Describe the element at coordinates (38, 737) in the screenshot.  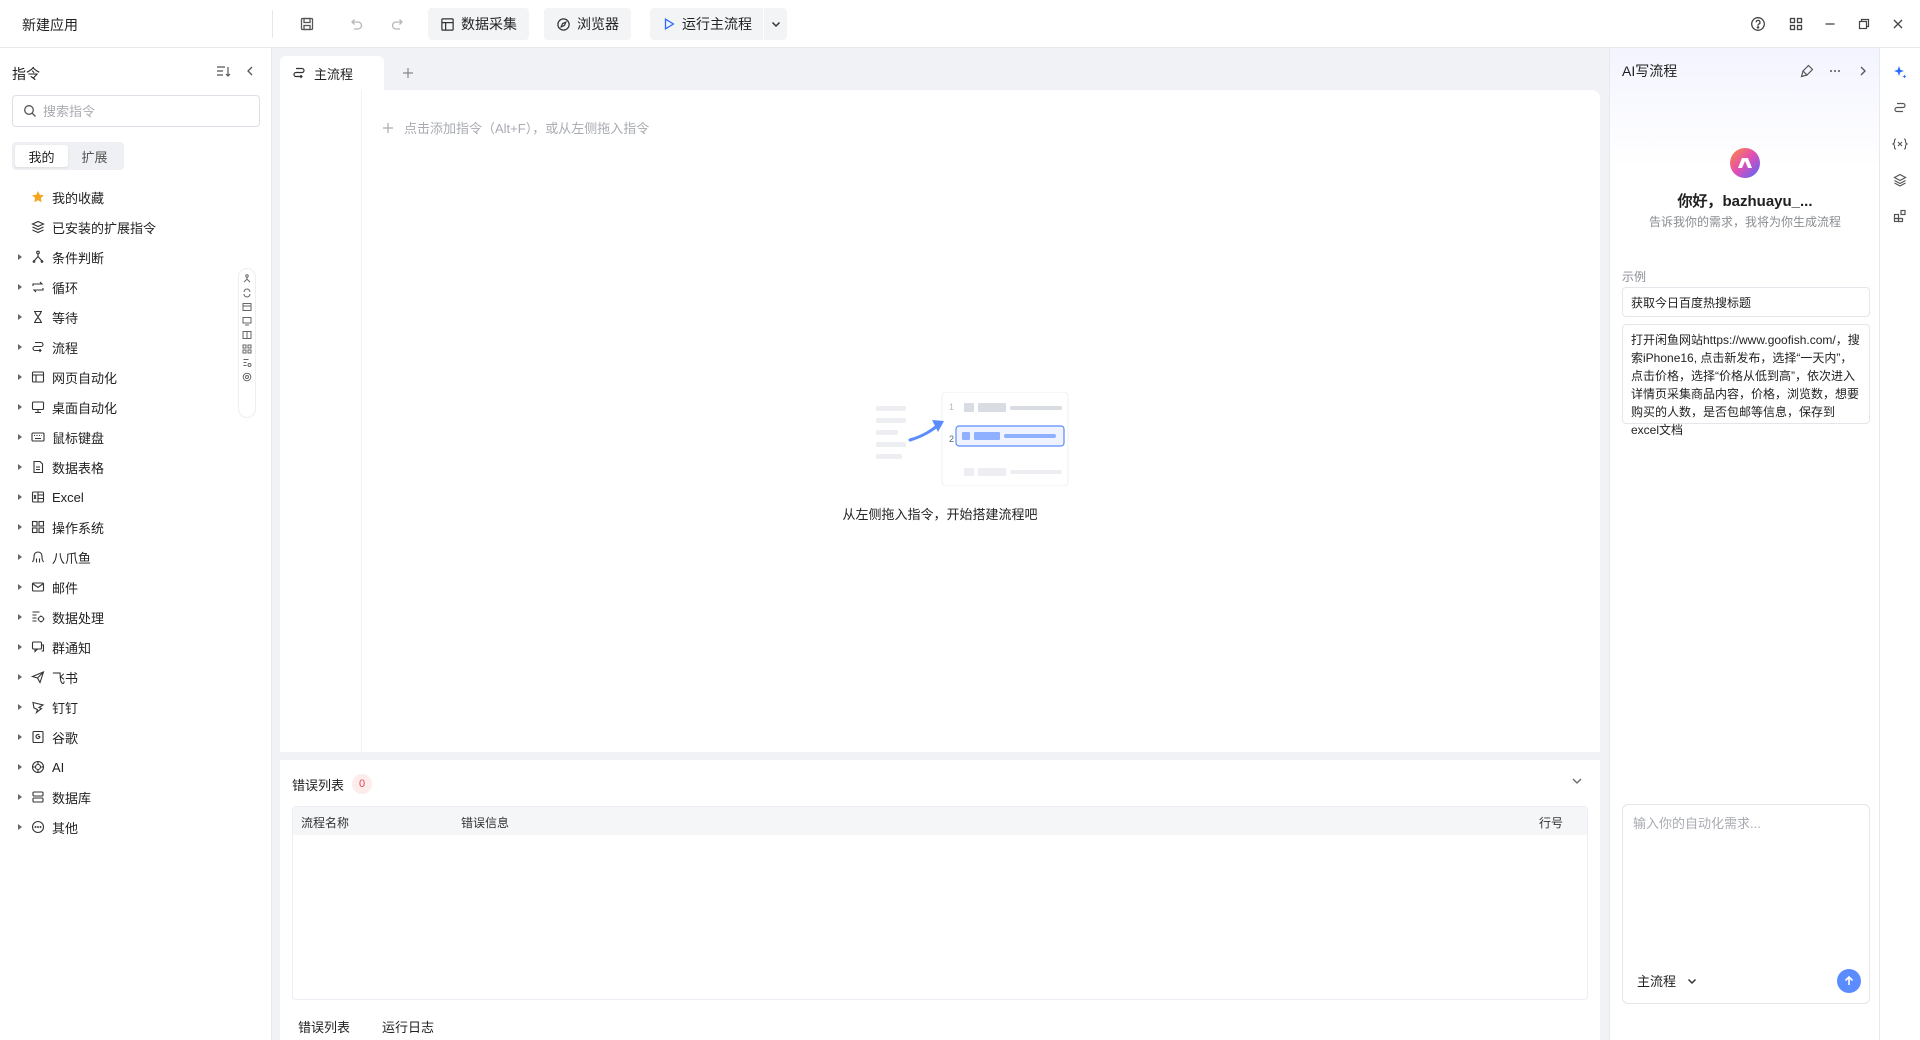
I see `google-icon` at that location.